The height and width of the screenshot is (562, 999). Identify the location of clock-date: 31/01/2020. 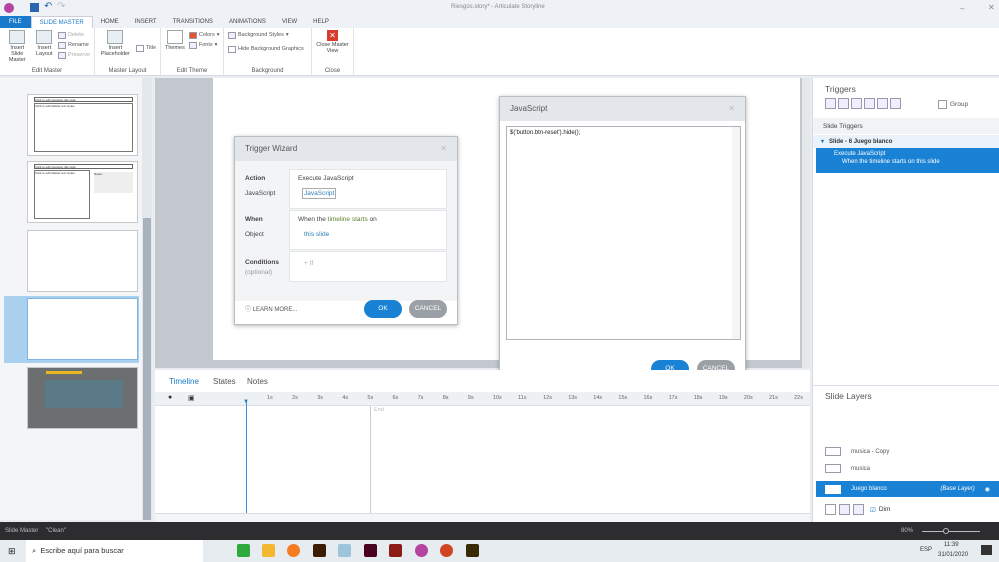
(953, 555).